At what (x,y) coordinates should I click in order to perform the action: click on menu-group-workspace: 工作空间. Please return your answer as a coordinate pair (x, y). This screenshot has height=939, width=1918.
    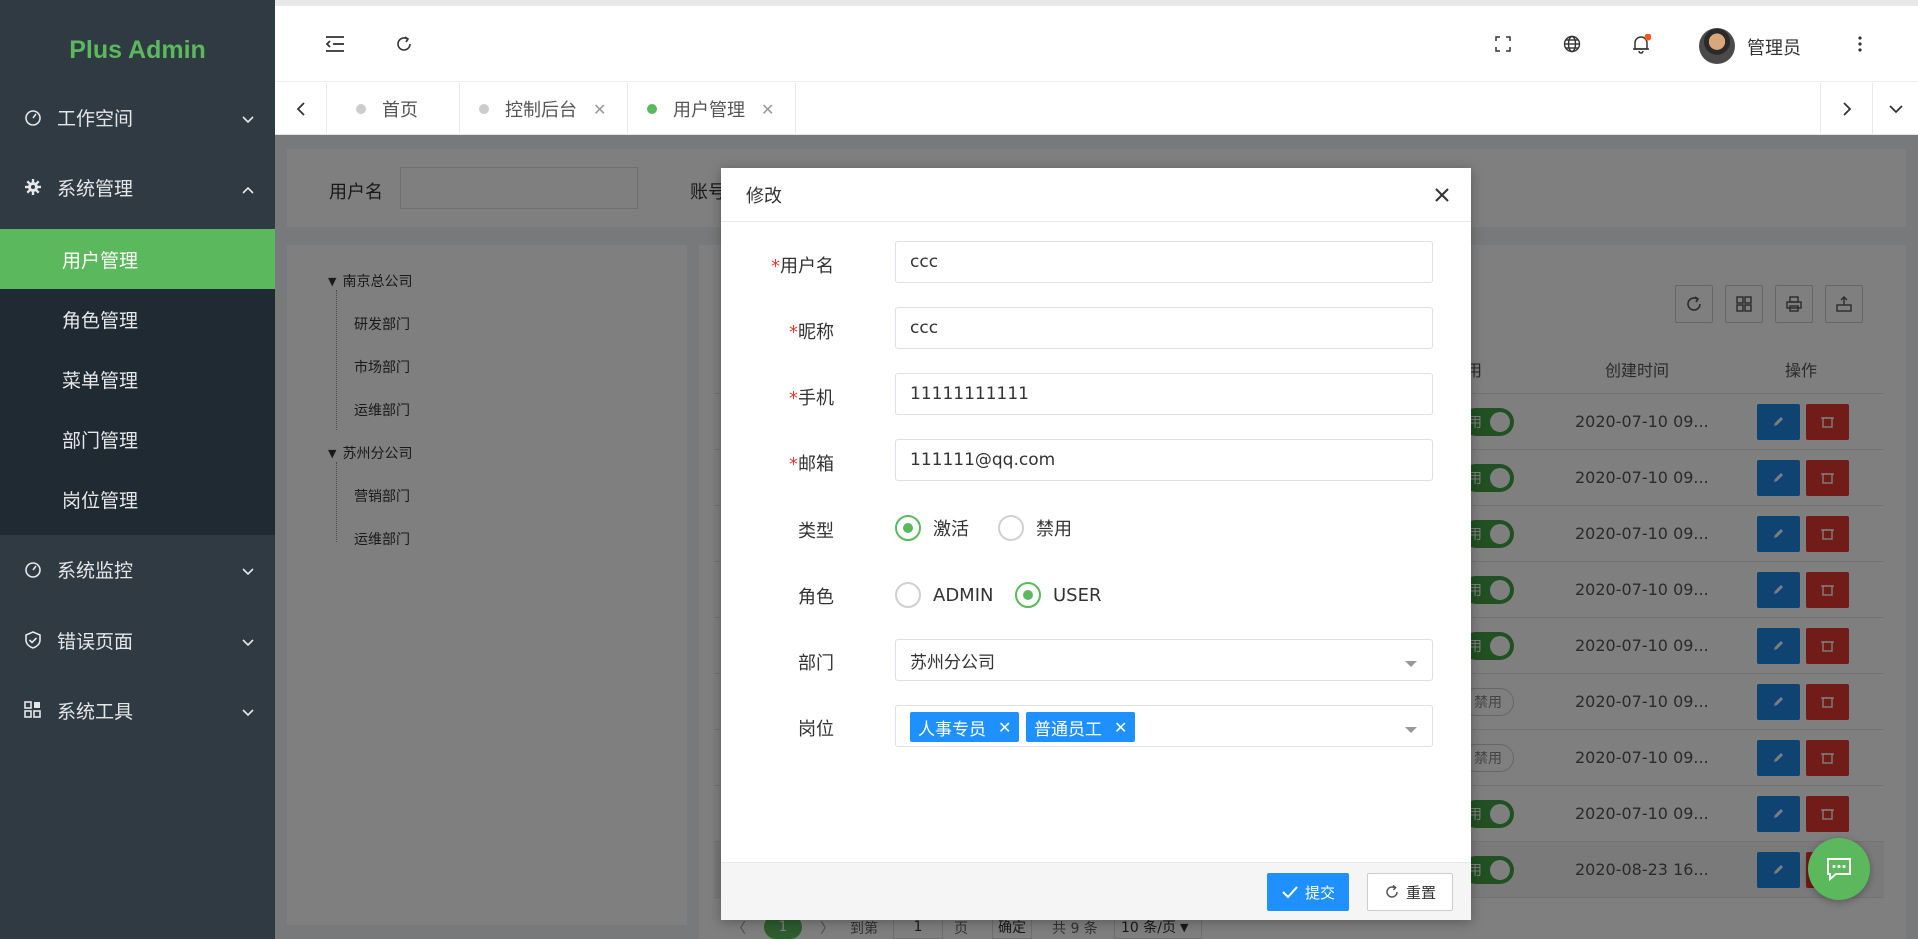
    Looking at the image, I should click on (137, 117).